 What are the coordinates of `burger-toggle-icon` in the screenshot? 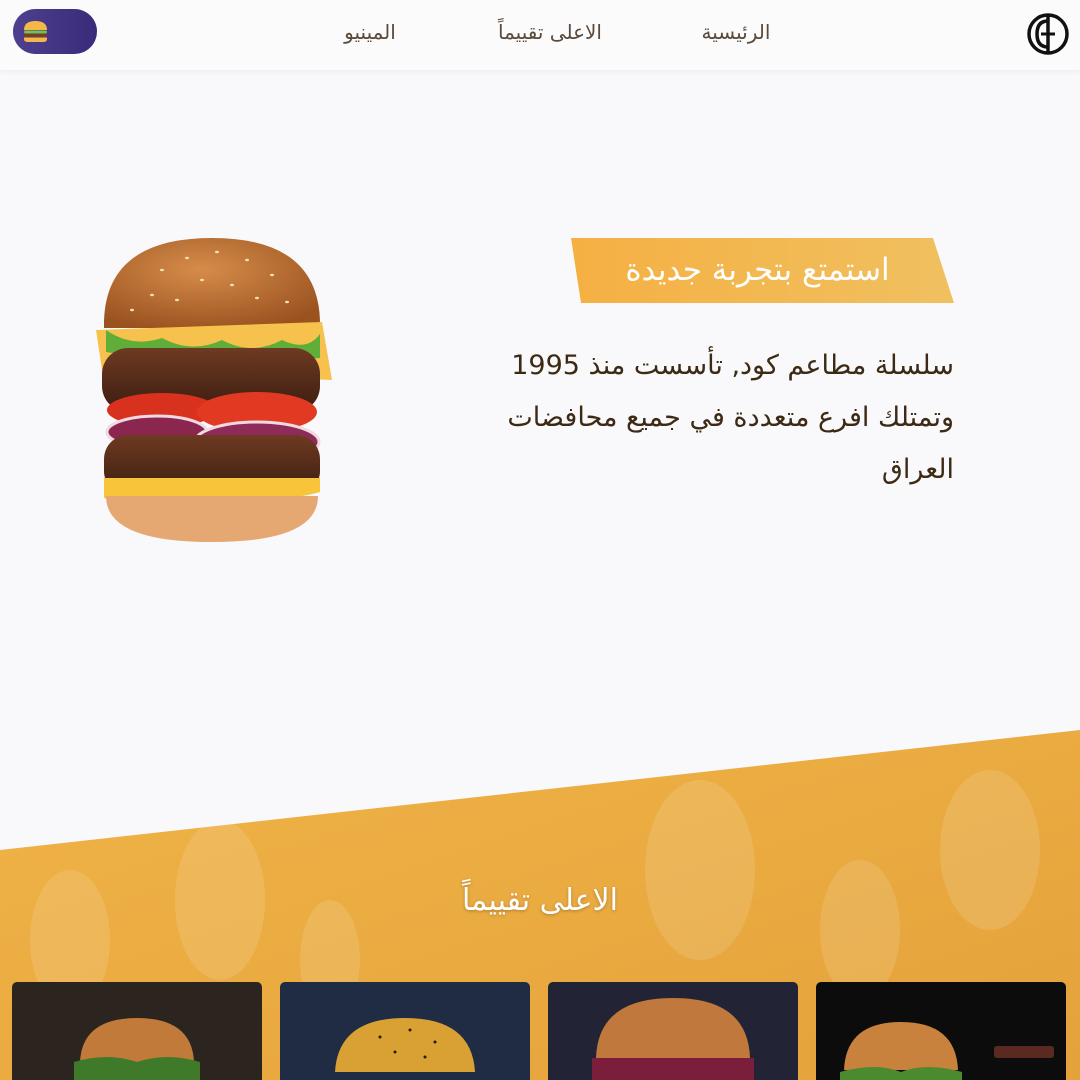 It's located at (35, 31).